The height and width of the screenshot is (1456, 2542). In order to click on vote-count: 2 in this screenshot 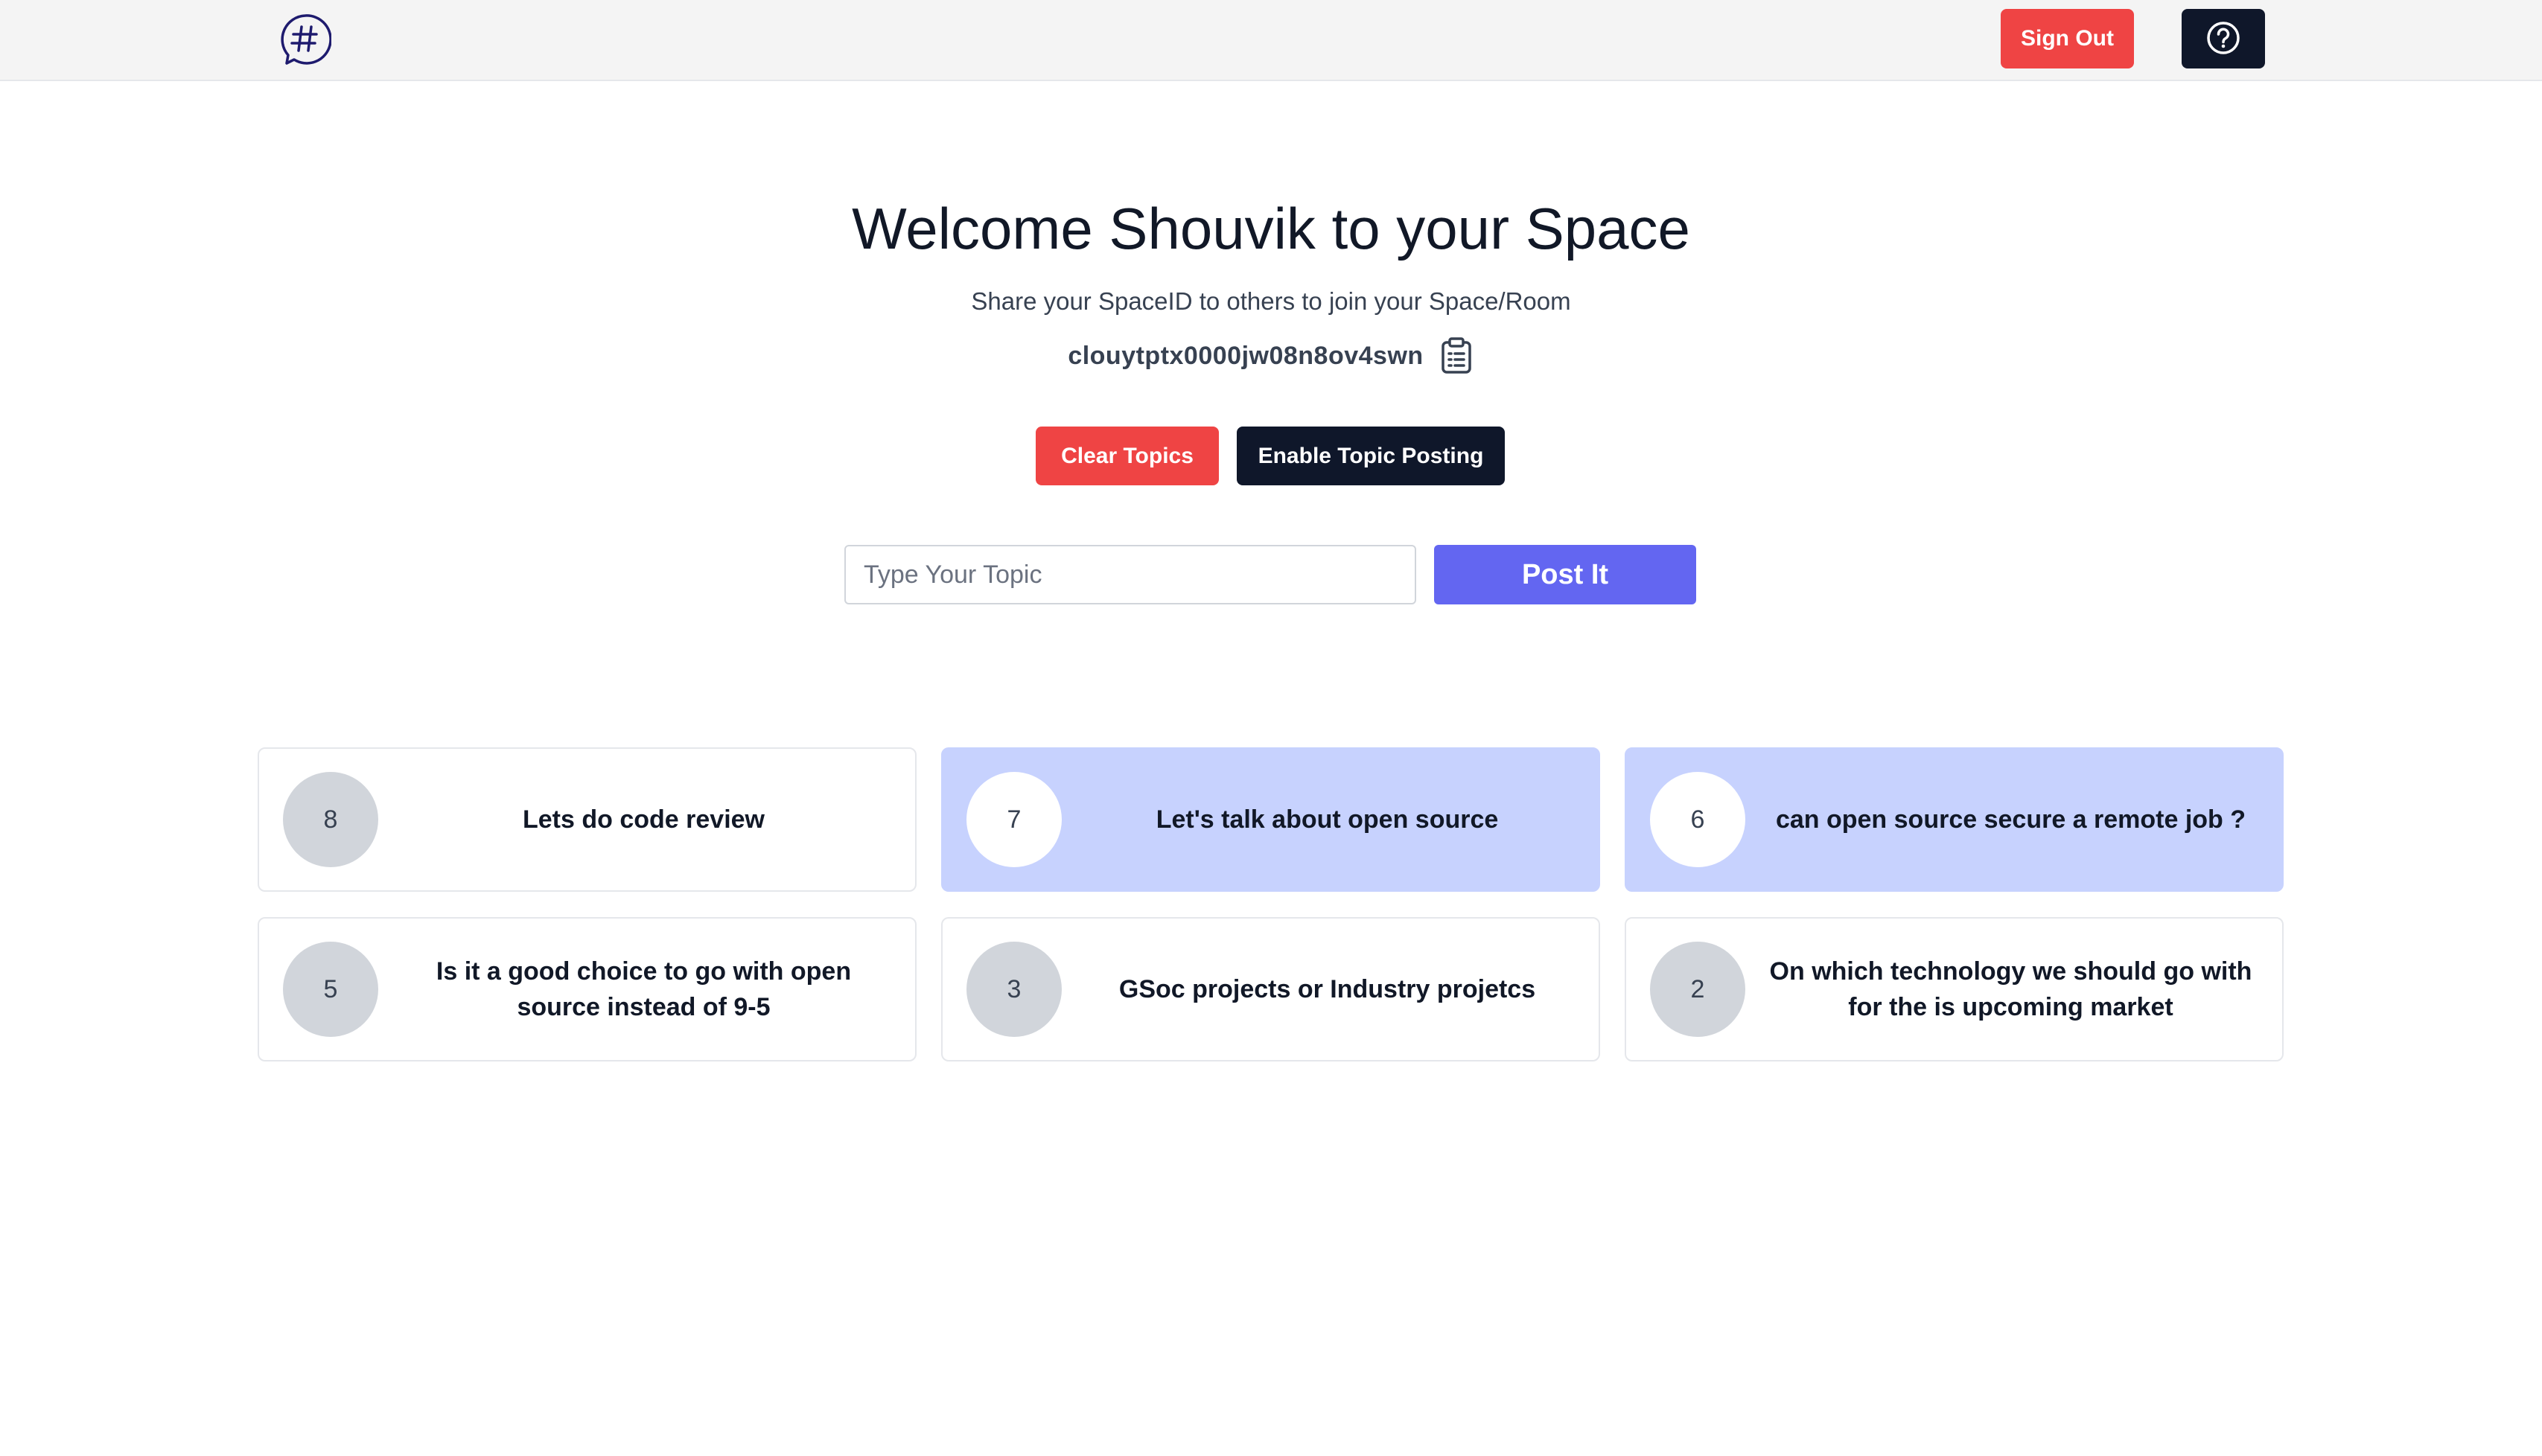, I will do `click(1697, 989)`.